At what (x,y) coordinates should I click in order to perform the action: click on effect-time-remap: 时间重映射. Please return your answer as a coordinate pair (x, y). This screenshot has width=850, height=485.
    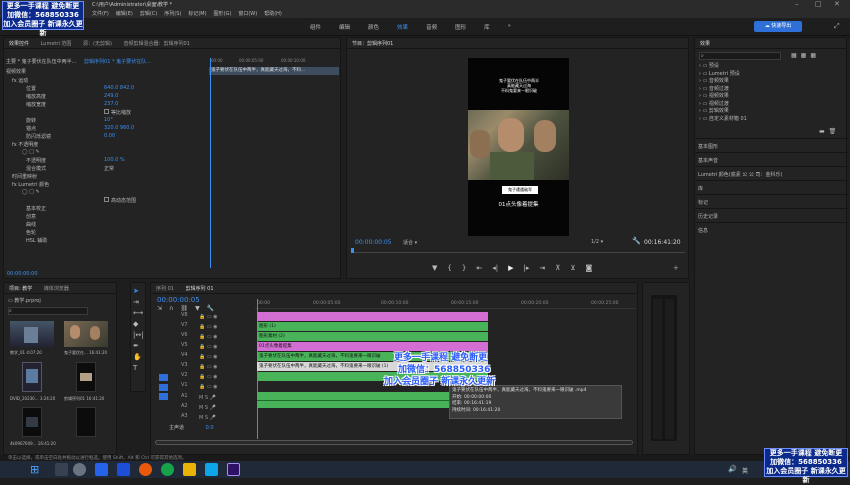
    Looking at the image, I should click on (24, 177).